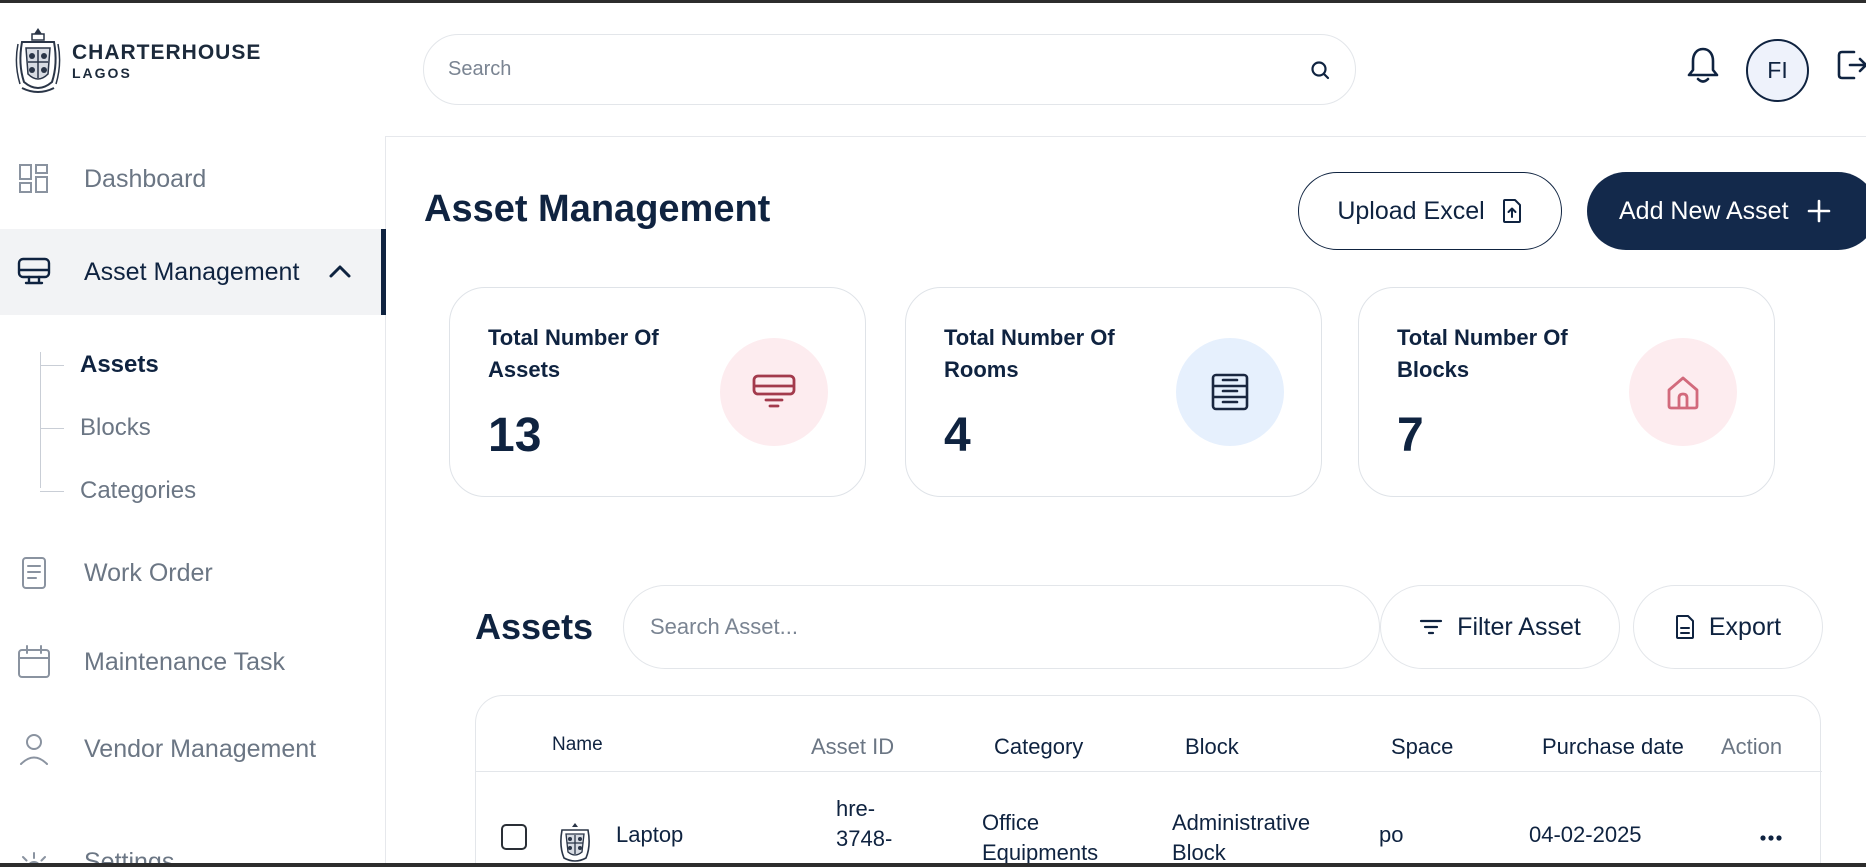  What do you see at coordinates (148, 572) in the screenshot?
I see `sidebar-item-label: Work Order` at bounding box center [148, 572].